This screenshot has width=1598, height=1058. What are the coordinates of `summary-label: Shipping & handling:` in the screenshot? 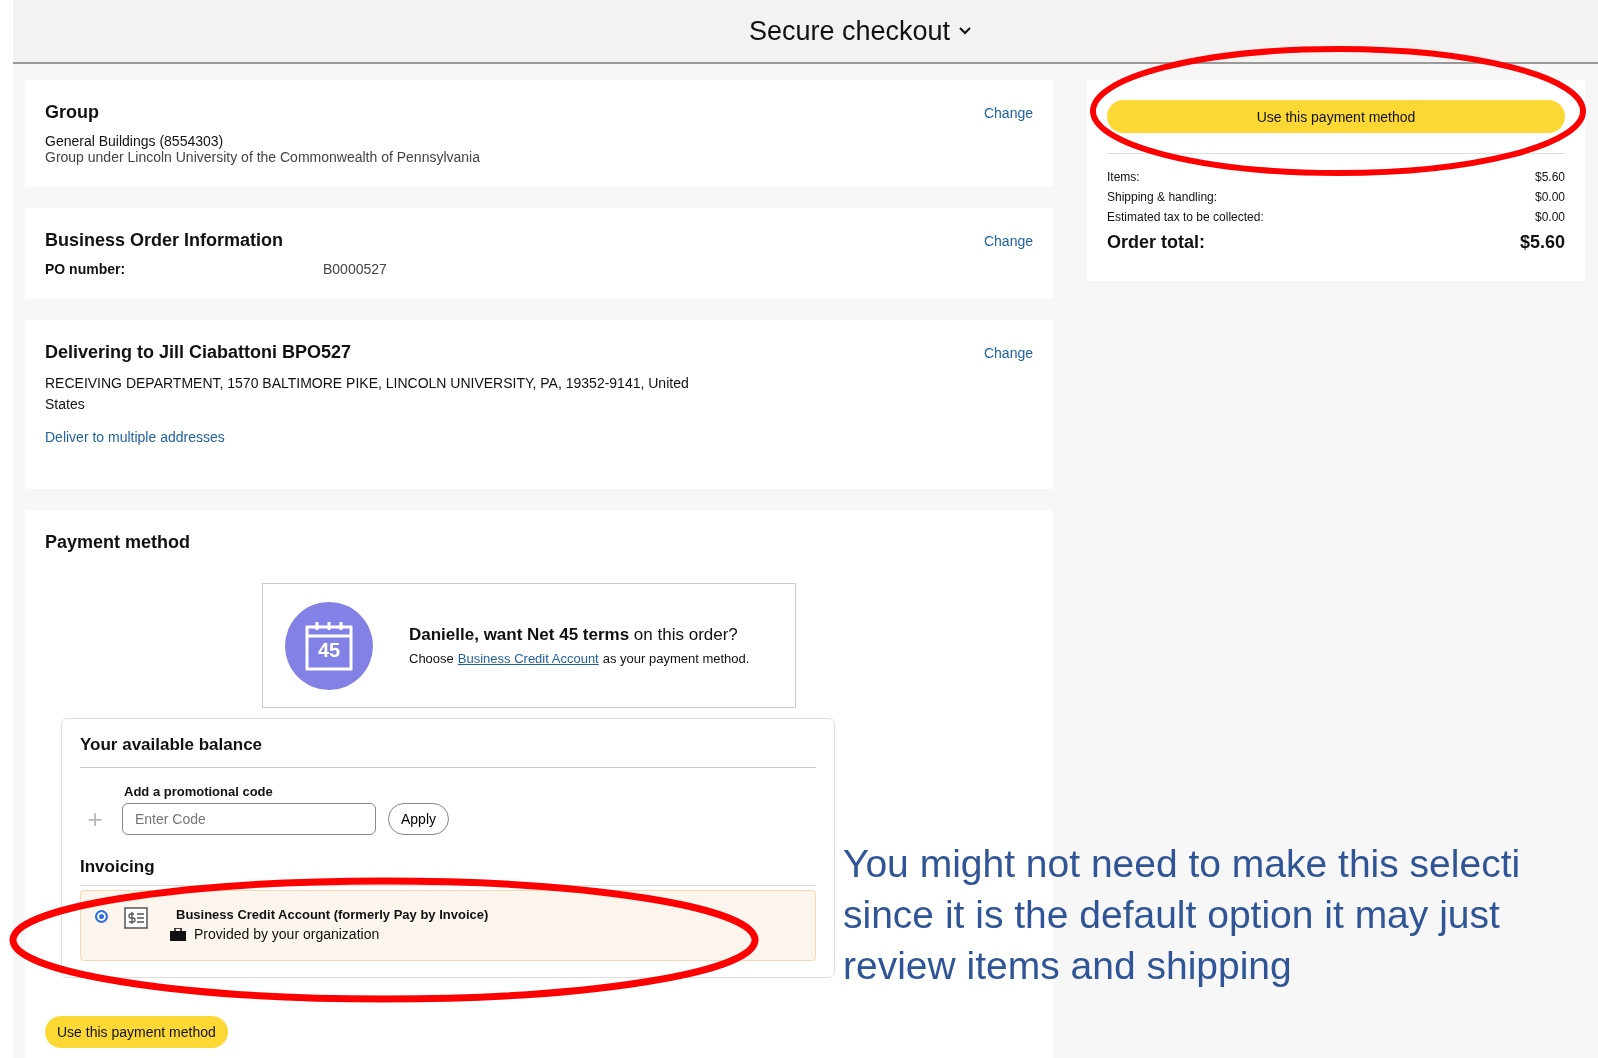 It's located at (1162, 197).